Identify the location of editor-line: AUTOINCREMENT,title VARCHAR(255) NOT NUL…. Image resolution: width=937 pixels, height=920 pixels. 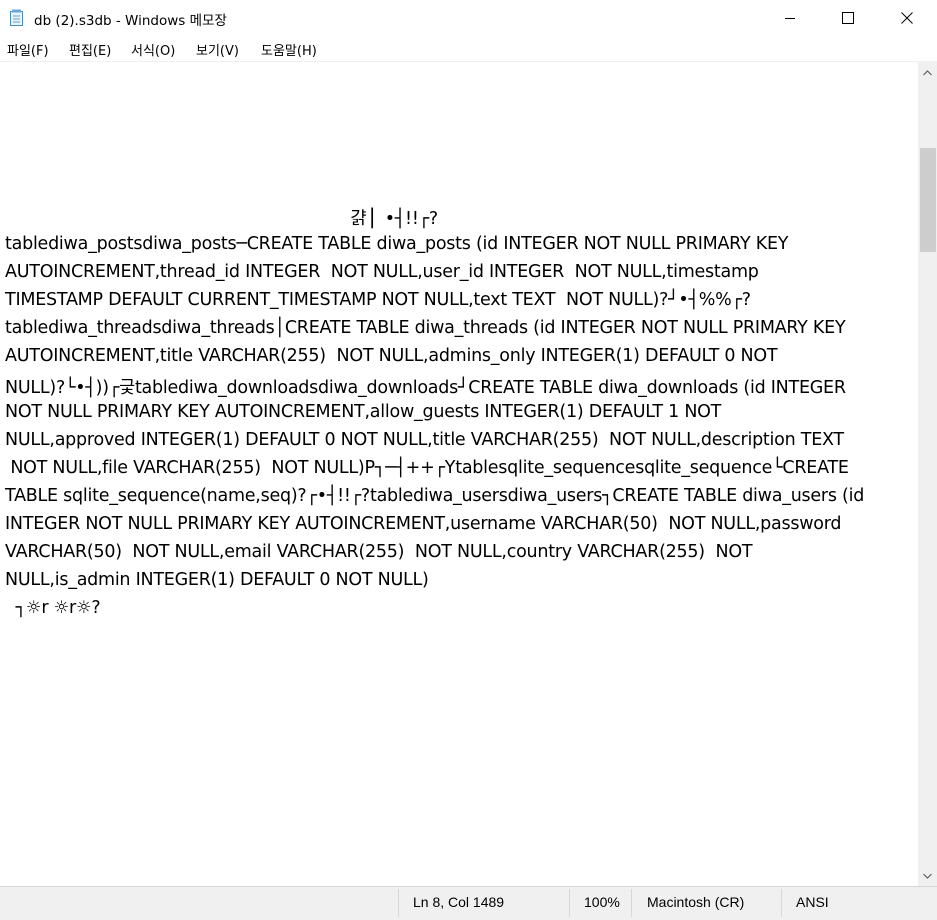
(391, 356).